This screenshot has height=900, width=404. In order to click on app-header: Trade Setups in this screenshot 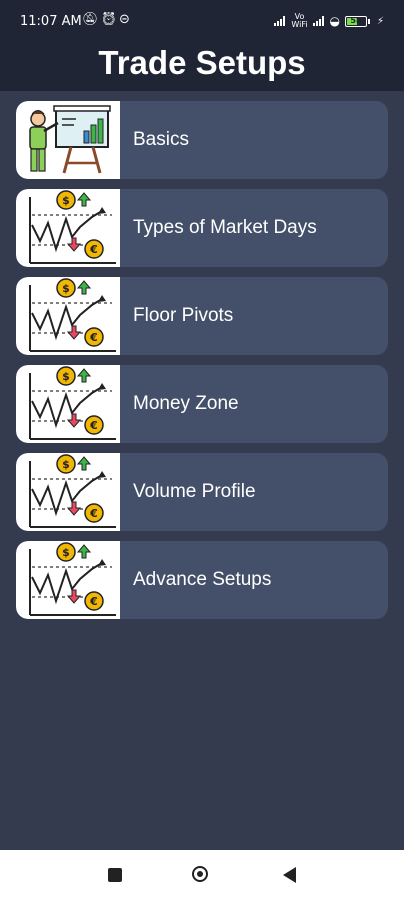, I will do `click(202, 66)`.